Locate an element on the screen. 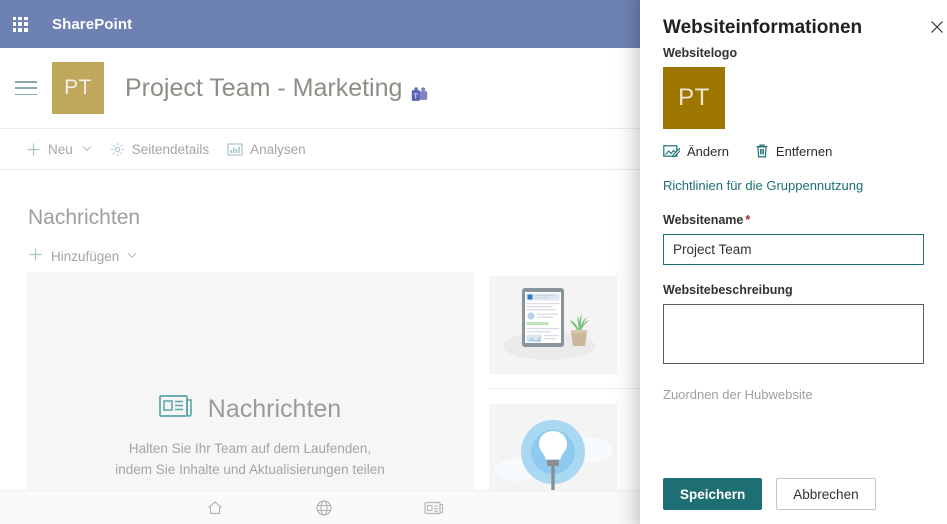 This screenshot has height=524, width=947. news-empty-title-row: Nachrichten is located at coordinates (250, 409).